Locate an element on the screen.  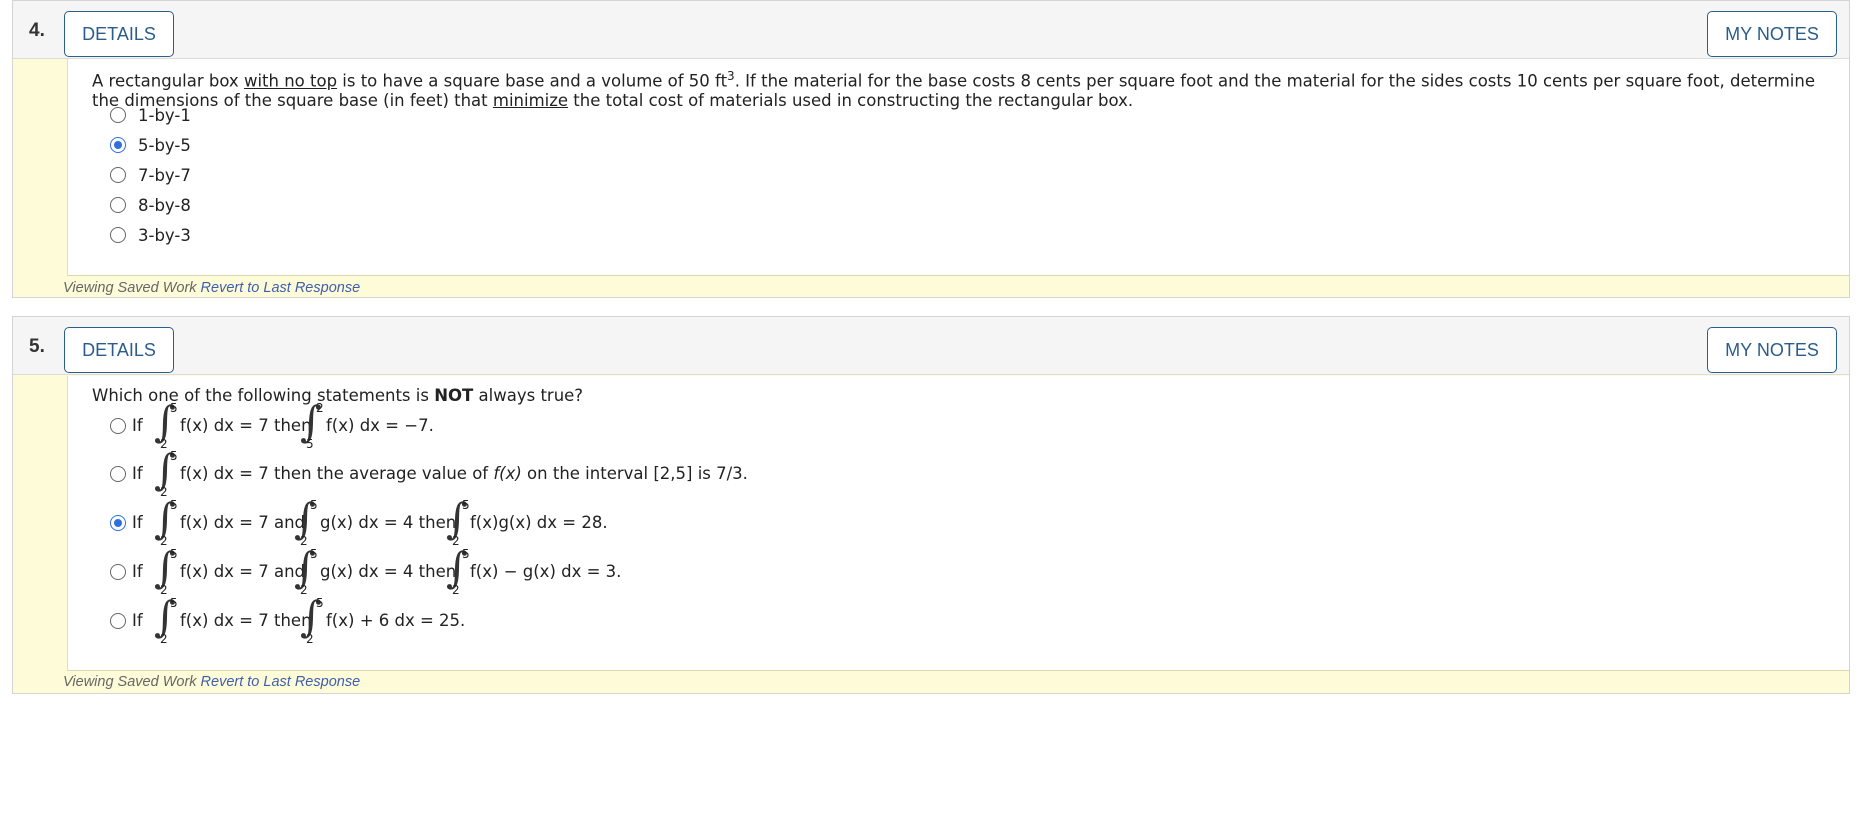
answer-option-4: 8-by-8 is located at coordinates (150, 205).